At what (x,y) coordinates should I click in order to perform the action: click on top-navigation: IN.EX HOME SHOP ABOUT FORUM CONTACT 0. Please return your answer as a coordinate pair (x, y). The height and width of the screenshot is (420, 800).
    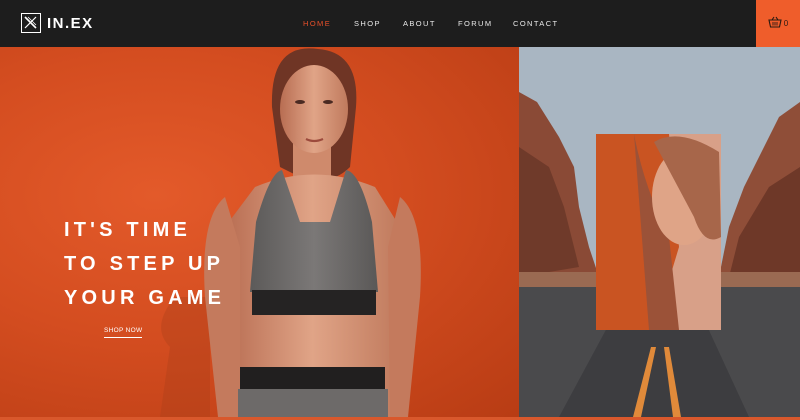
    Looking at the image, I should click on (400, 23).